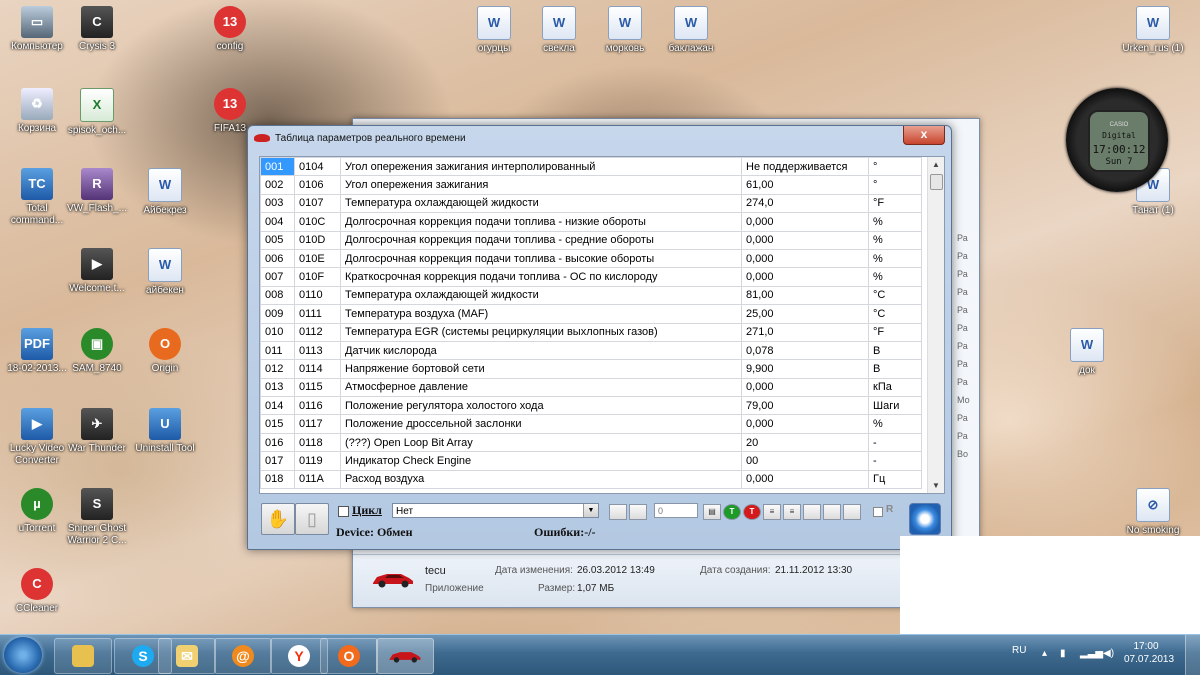  I want to click on desktop-icon-ogurtsy: Wогурцы, so click(494, 30).